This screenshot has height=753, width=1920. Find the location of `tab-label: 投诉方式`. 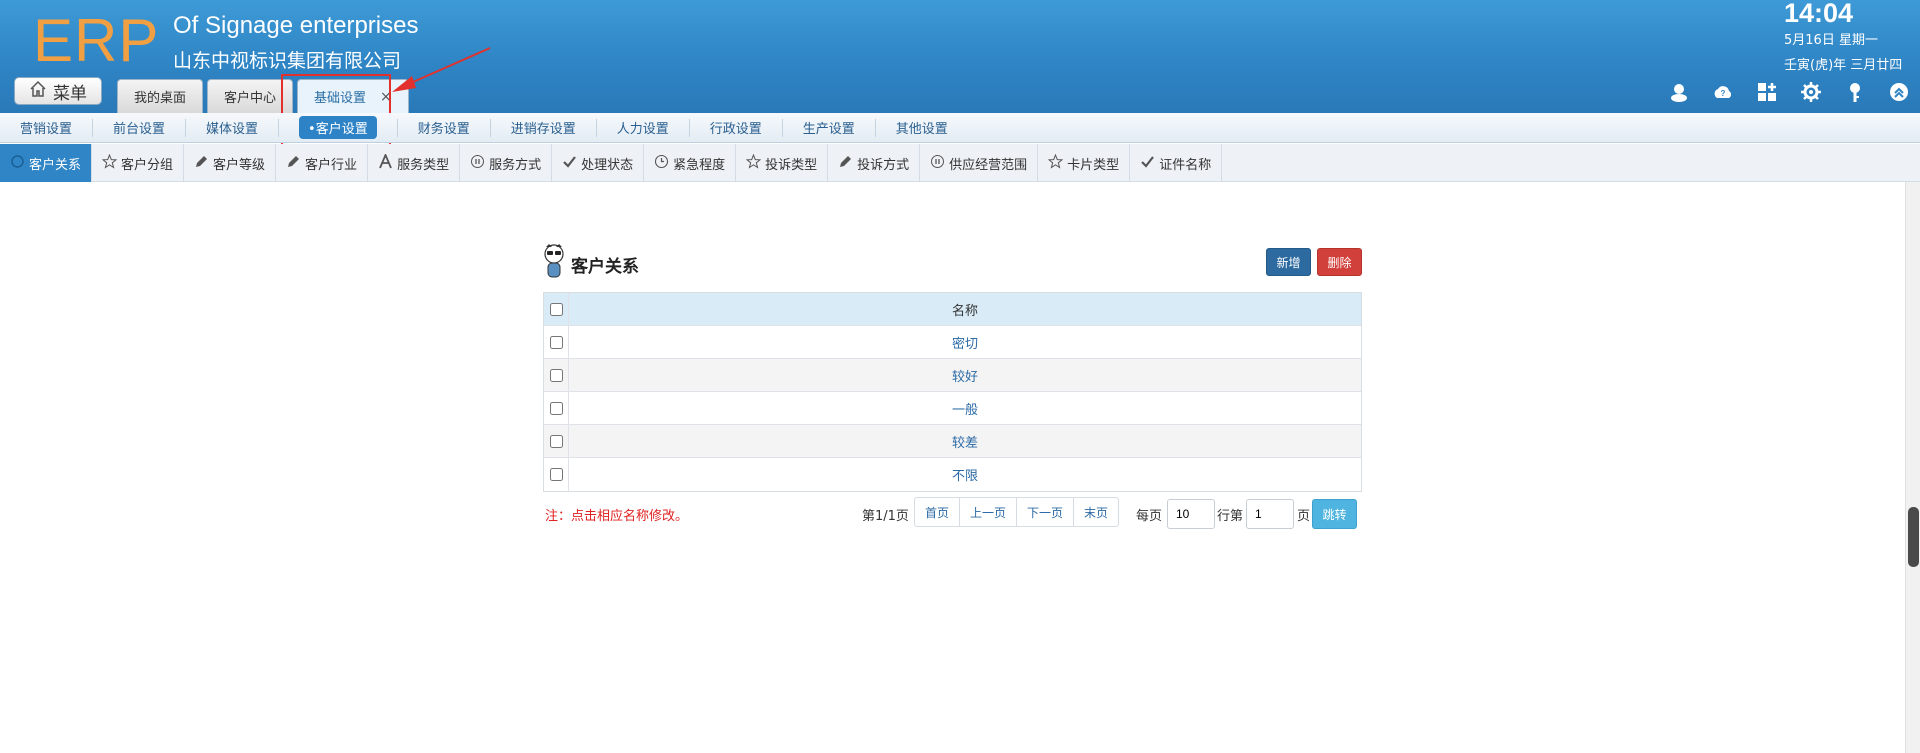

tab-label: 投诉方式 is located at coordinates (883, 165).